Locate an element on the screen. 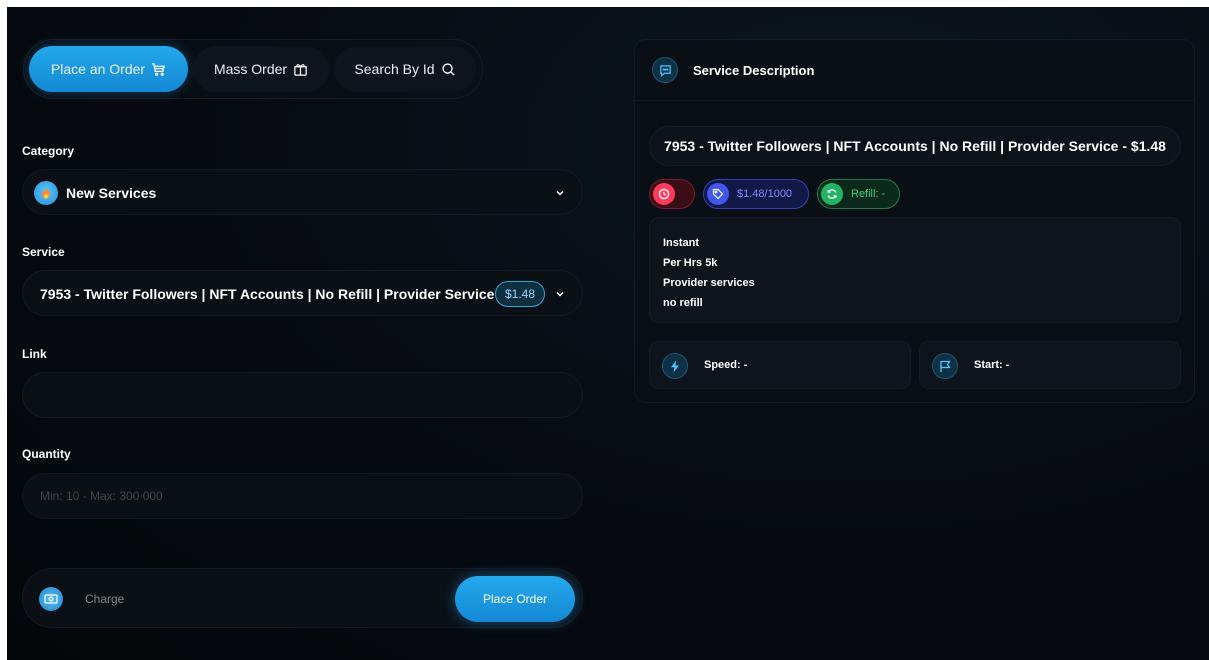  description-line: Provider services is located at coordinates (709, 283).